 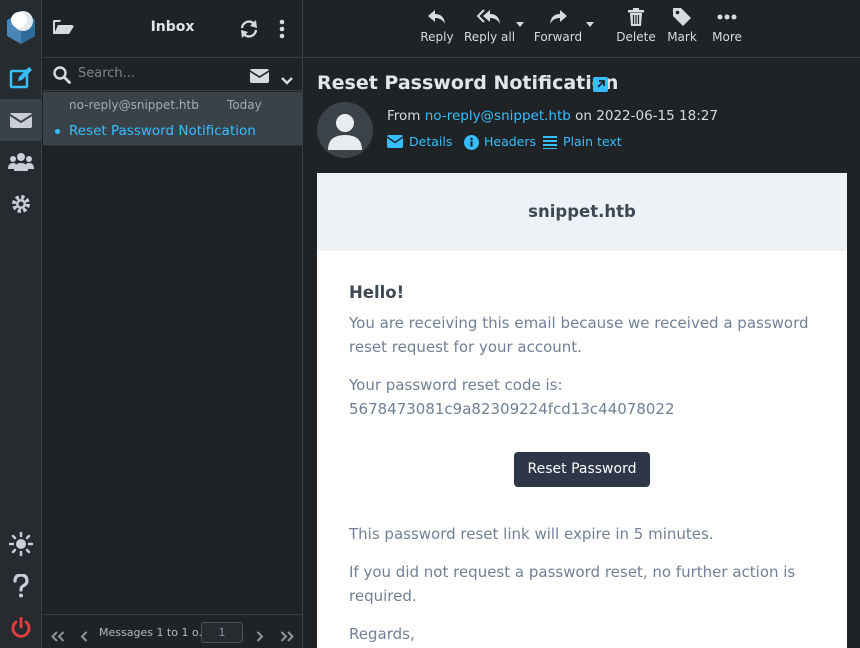 What do you see at coordinates (287, 636) in the screenshot?
I see `last-page-icon` at bounding box center [287, 636].